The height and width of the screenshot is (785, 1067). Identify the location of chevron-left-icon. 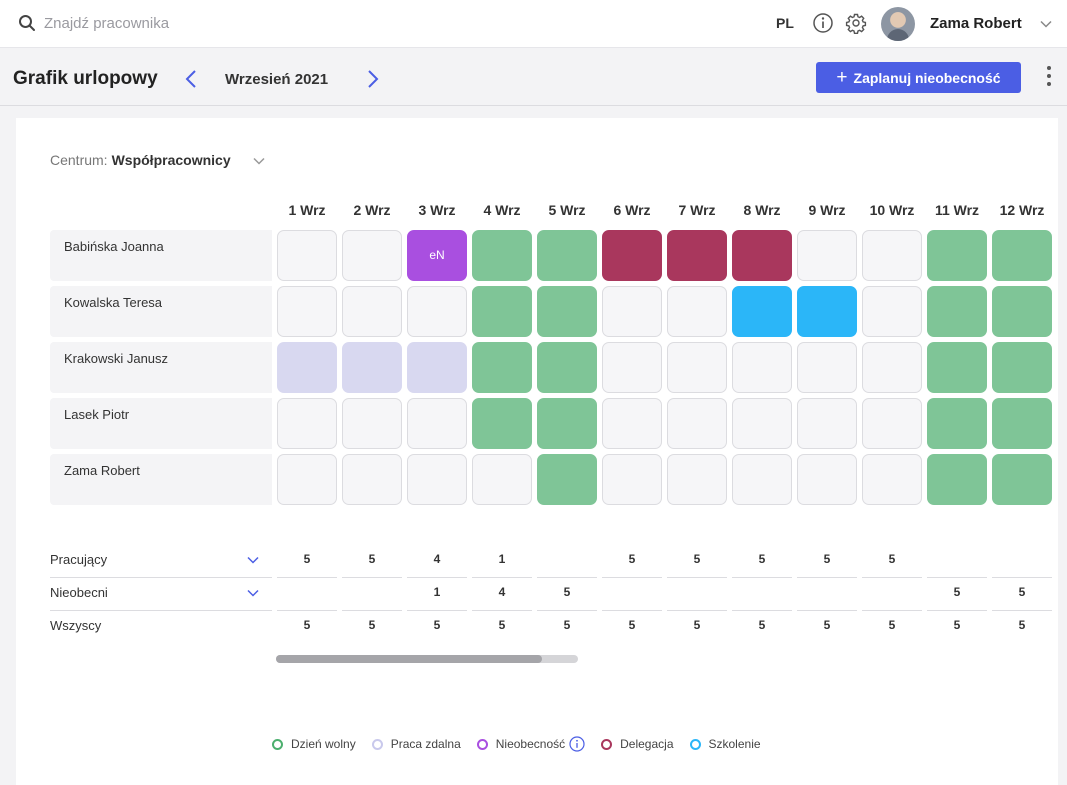
(191, 79).